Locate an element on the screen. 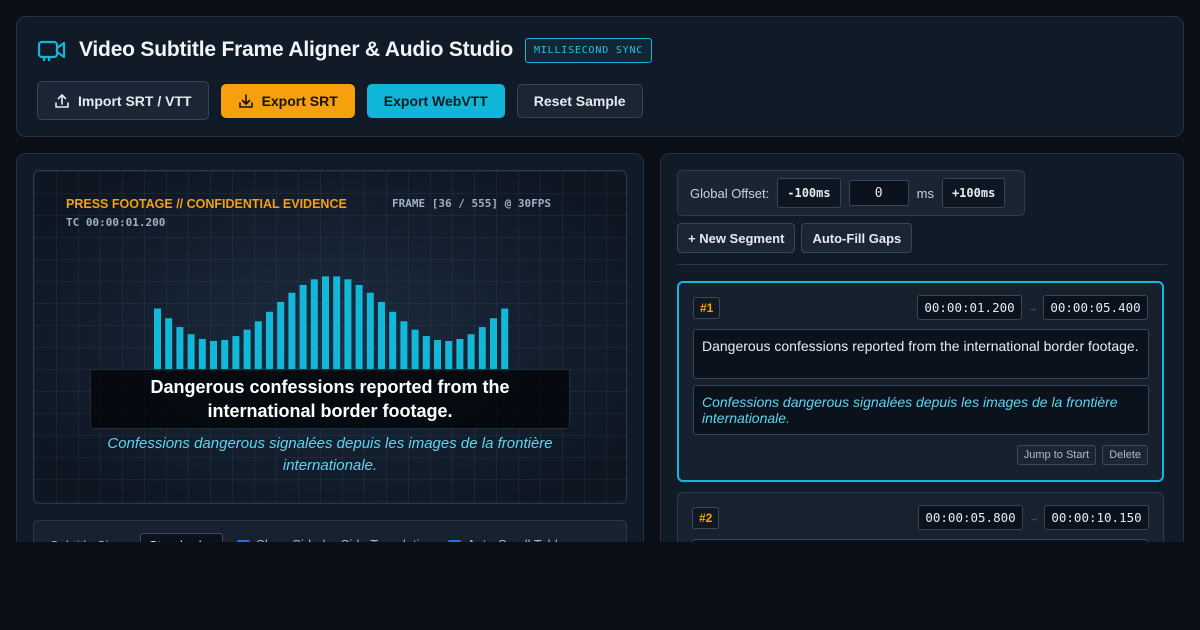  start-time-input: 00:00:05.800 is located at coordinates (970, 517).